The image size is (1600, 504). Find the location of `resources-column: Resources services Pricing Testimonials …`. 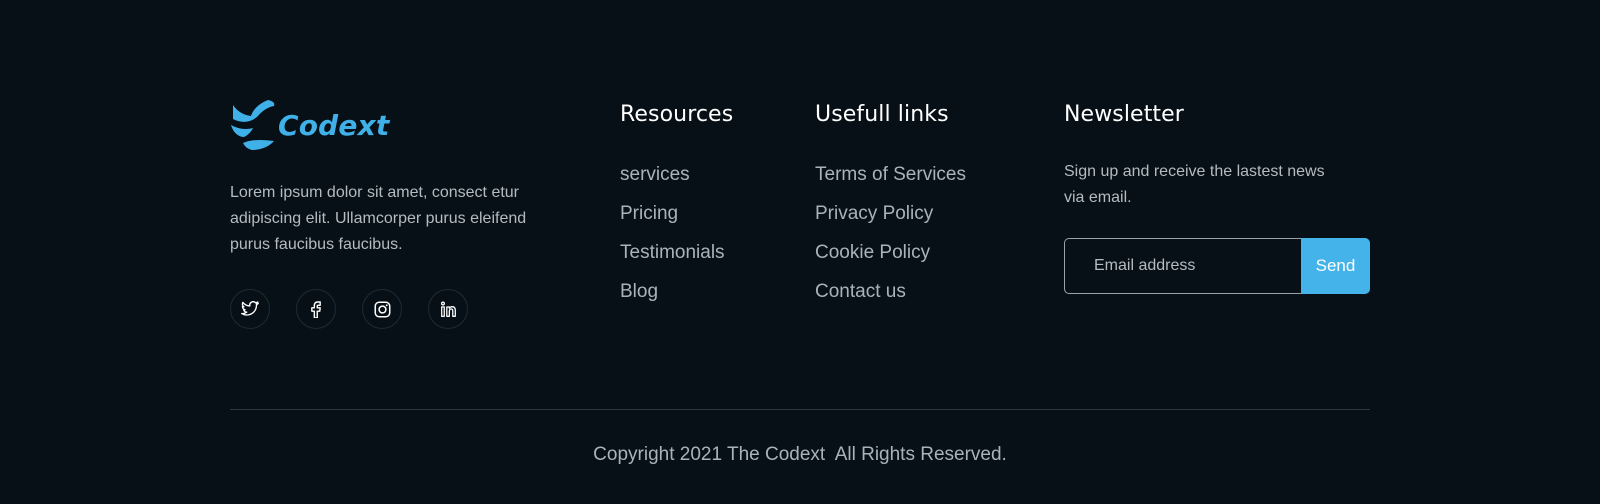

resources-column: Resources services Pricing Testimonials … is located at coordinates (676, 210).